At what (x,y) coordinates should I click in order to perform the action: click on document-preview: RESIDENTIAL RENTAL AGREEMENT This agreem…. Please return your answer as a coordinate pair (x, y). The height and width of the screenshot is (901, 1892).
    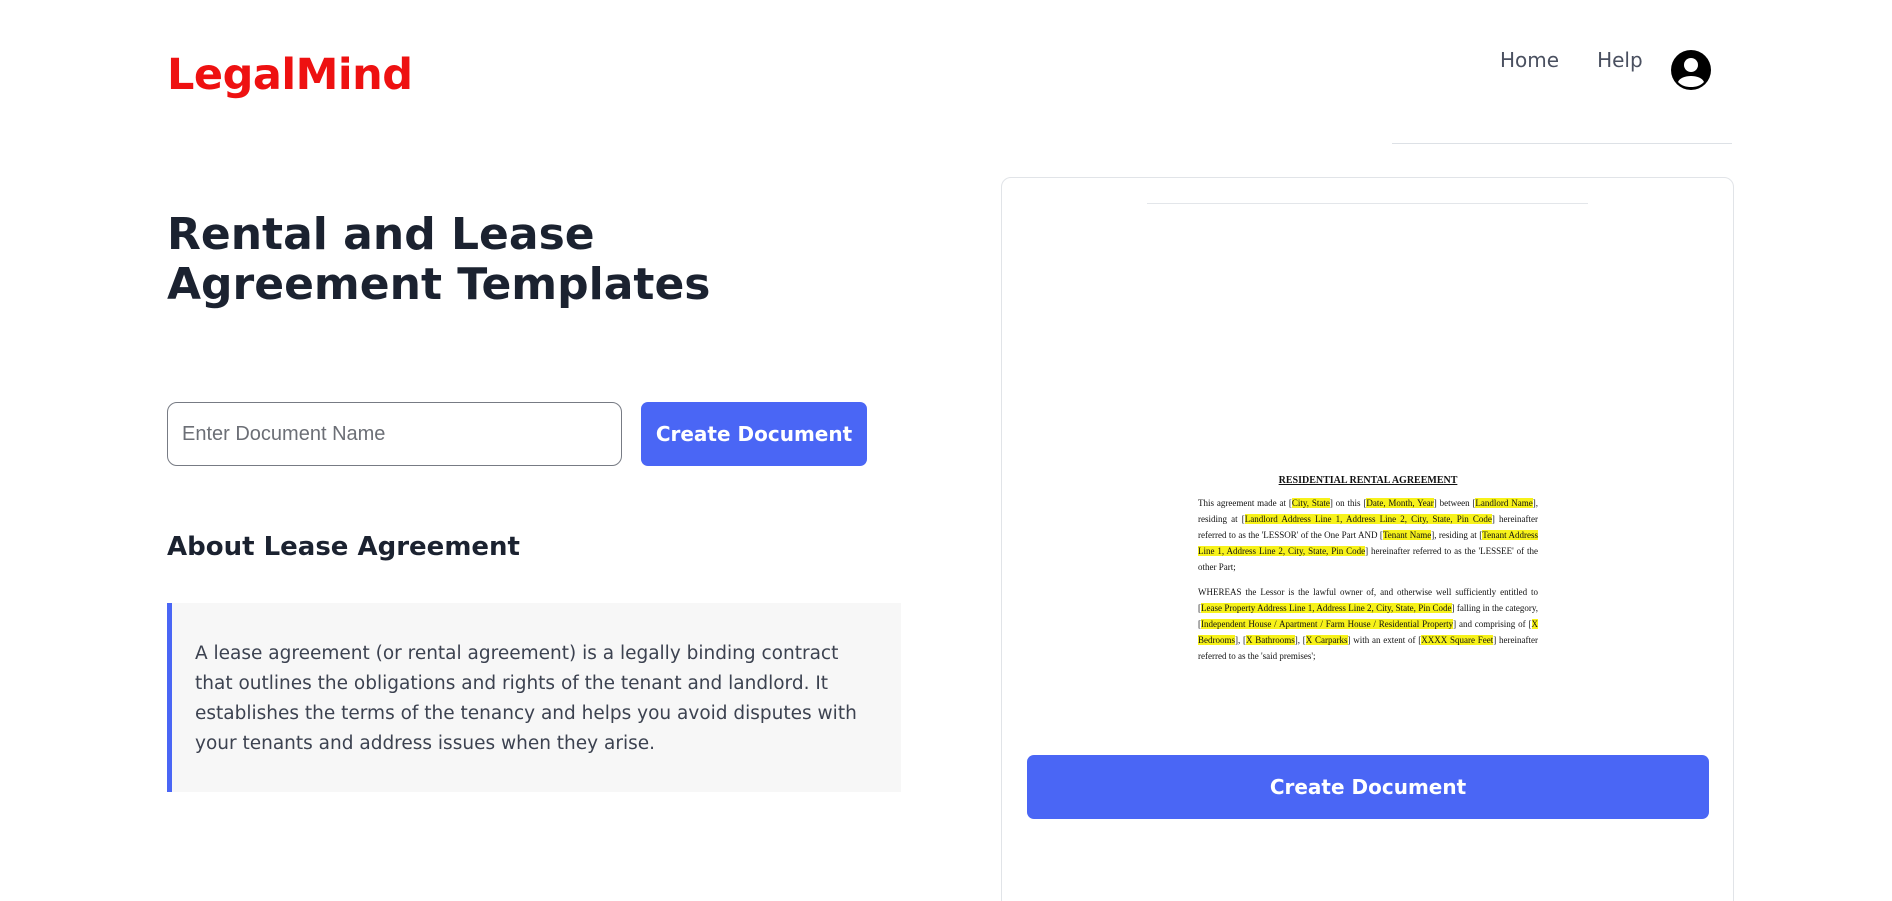
    Looking at the image, I should click on (1368, 573).